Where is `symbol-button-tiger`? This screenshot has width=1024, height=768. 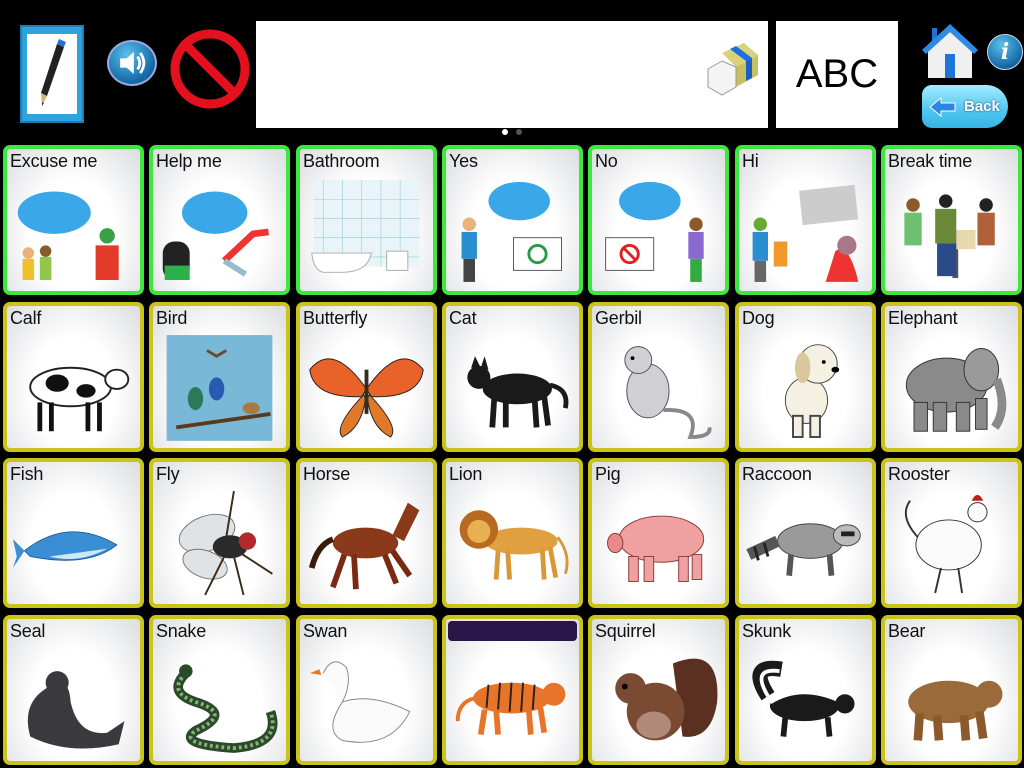
symbol-button-tiger is located at coordinates (512, 690).